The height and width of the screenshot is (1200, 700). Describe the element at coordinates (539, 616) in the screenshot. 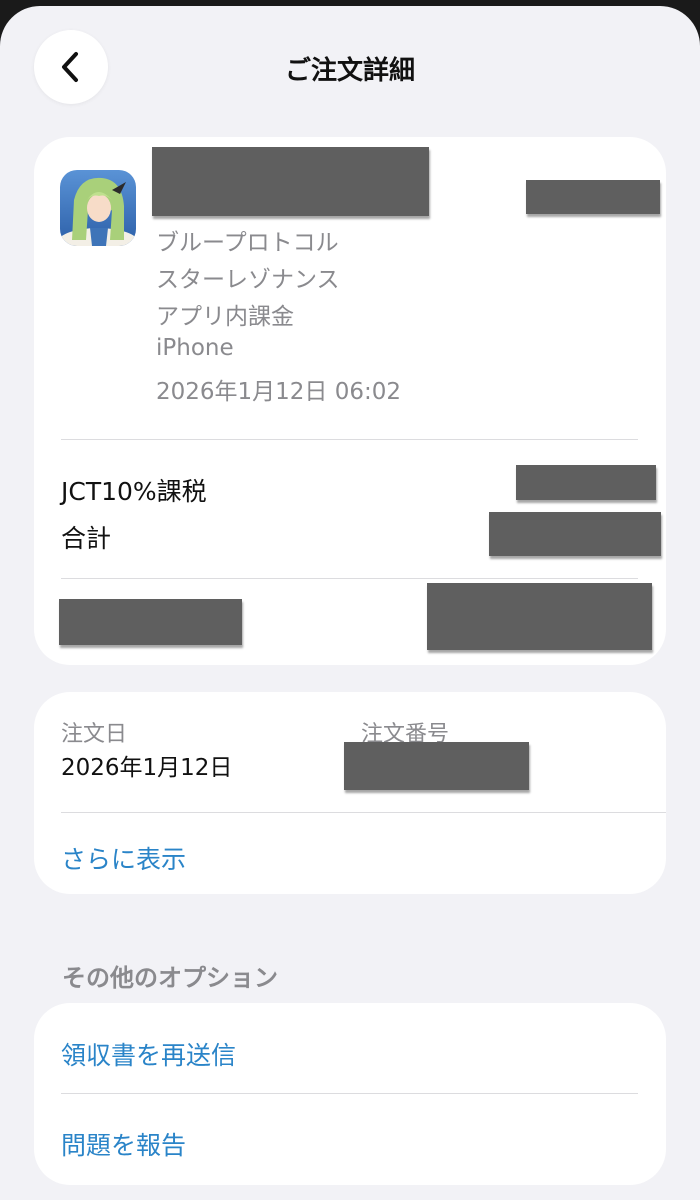

I see `payment-amount-redacted` at that location.